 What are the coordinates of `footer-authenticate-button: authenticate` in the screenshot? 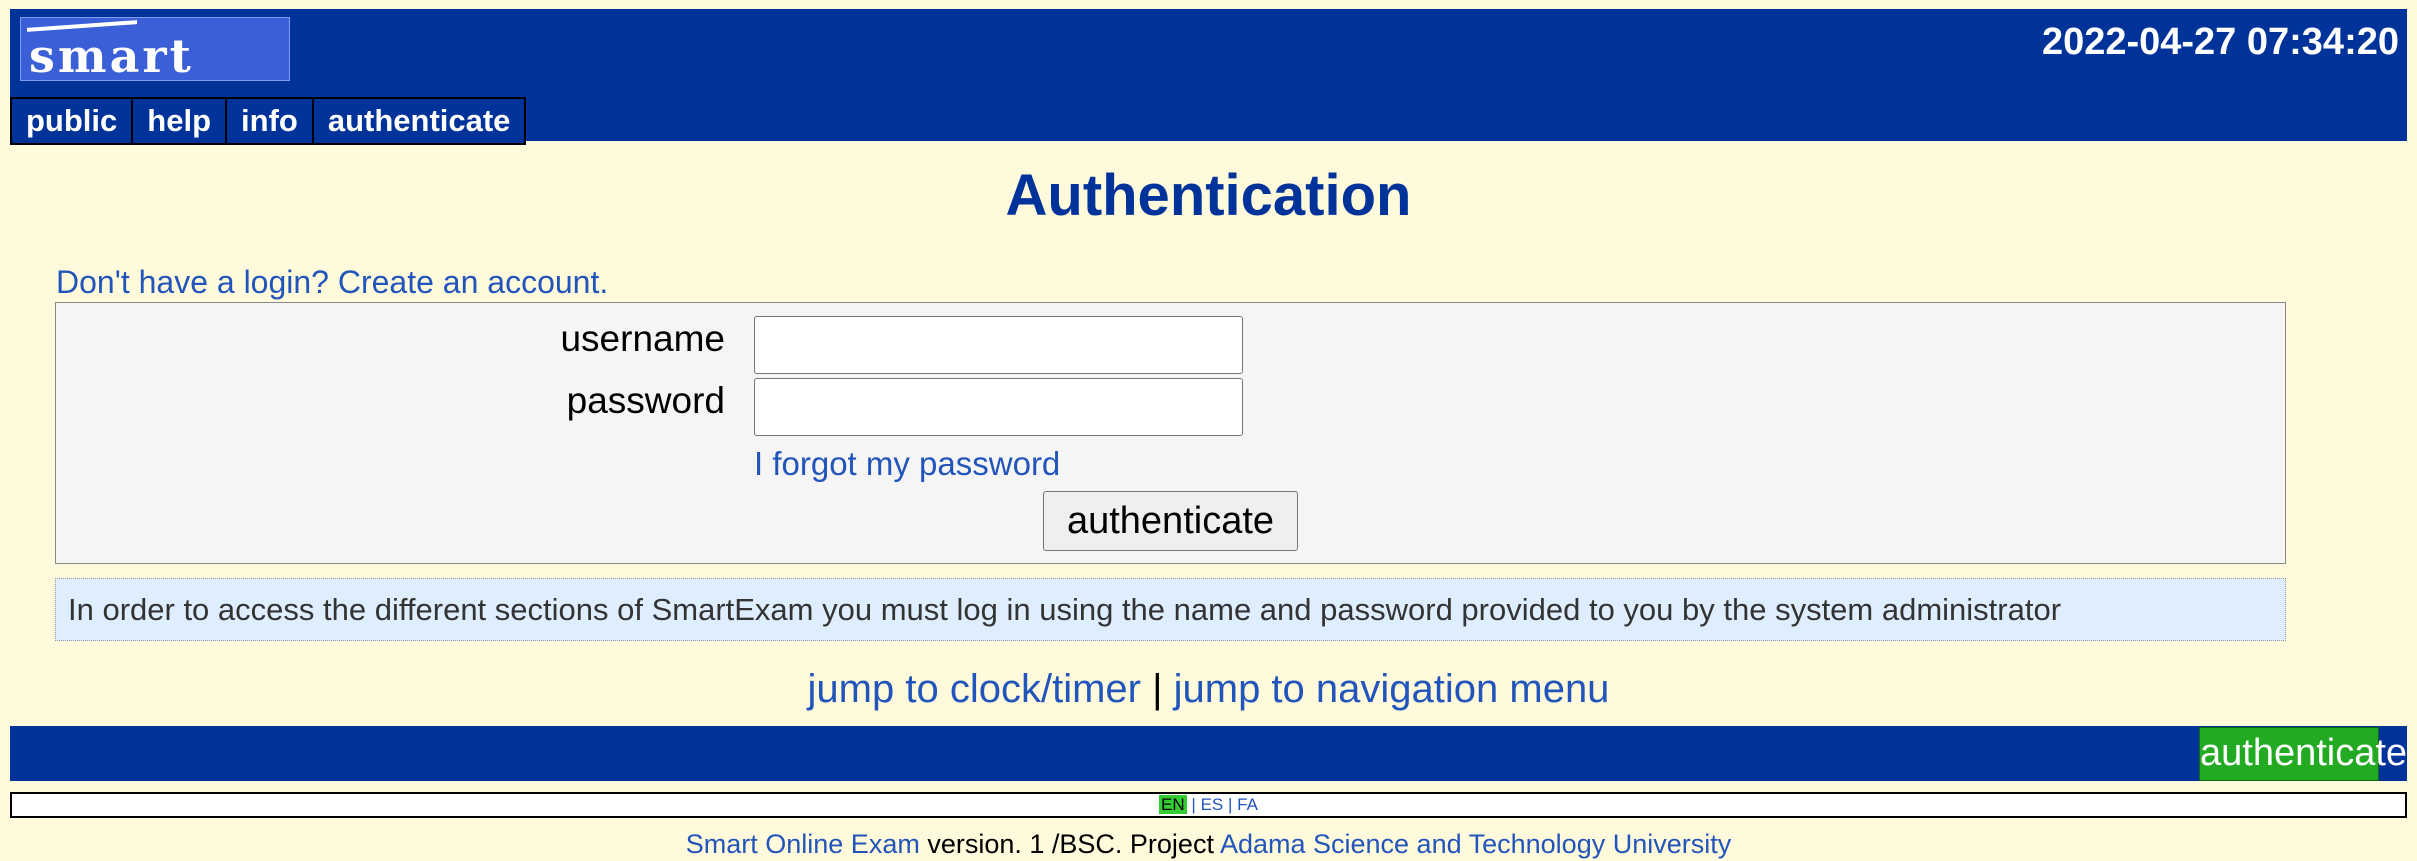 It's located at (2303, 754).